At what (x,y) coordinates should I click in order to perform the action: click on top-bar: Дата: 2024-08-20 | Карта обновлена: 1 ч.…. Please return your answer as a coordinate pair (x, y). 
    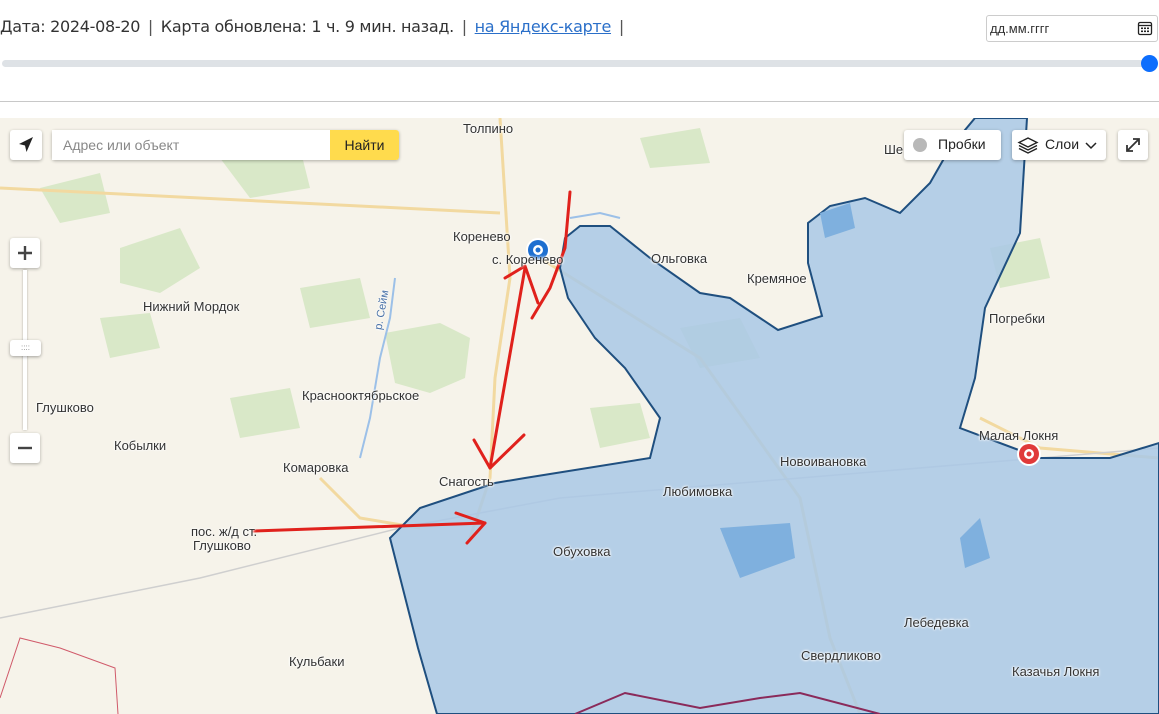
    Looking at the image, I should click on (579, 28).